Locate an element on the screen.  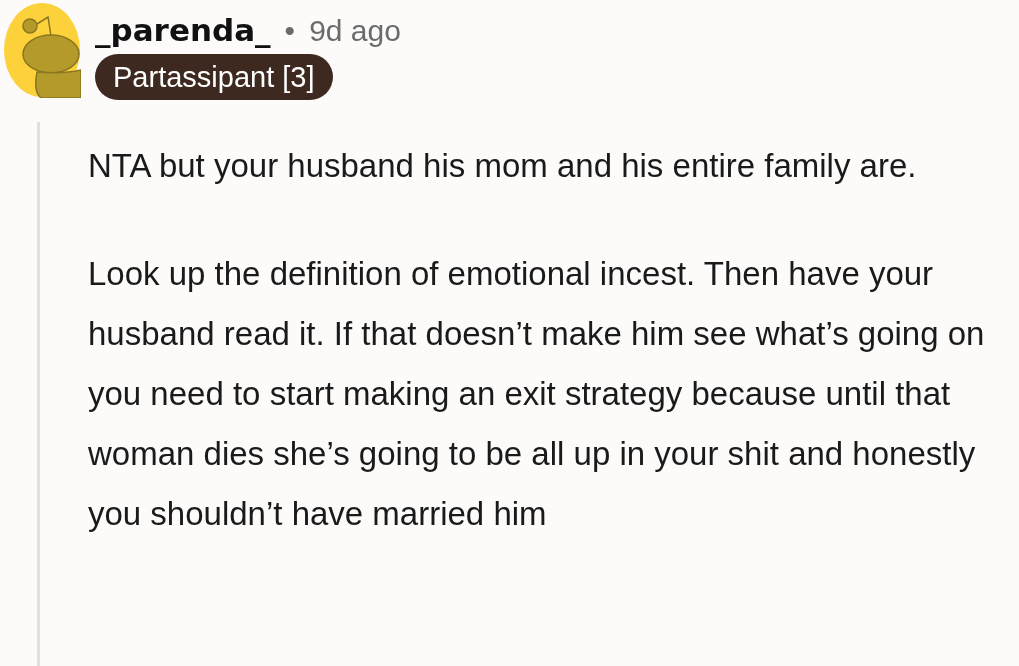
user-flair: Partassipant [3] is located at coordinates (214, 77).